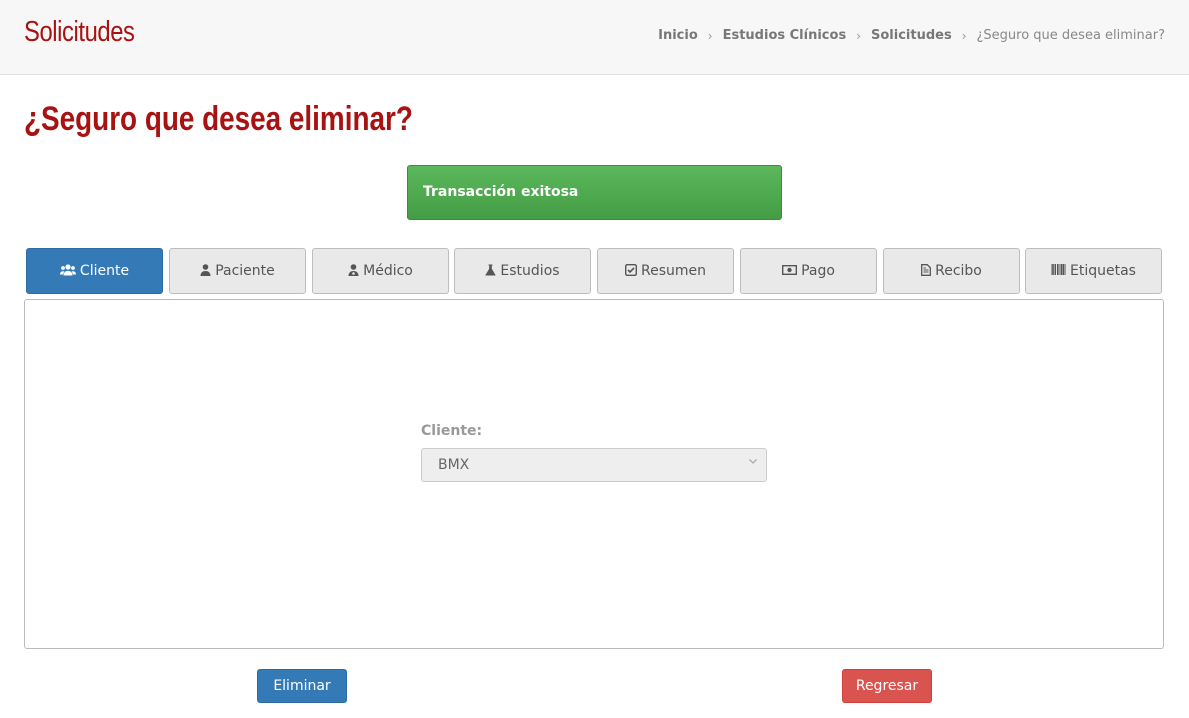 The width and height of the screenshot is (1189, 718). What do you see at coordinates (785, 35) in the screenshot?
I see `breadcrumb-item-estudios-clinicos: Estudios Clínicos` at bounding box center [785, 35].